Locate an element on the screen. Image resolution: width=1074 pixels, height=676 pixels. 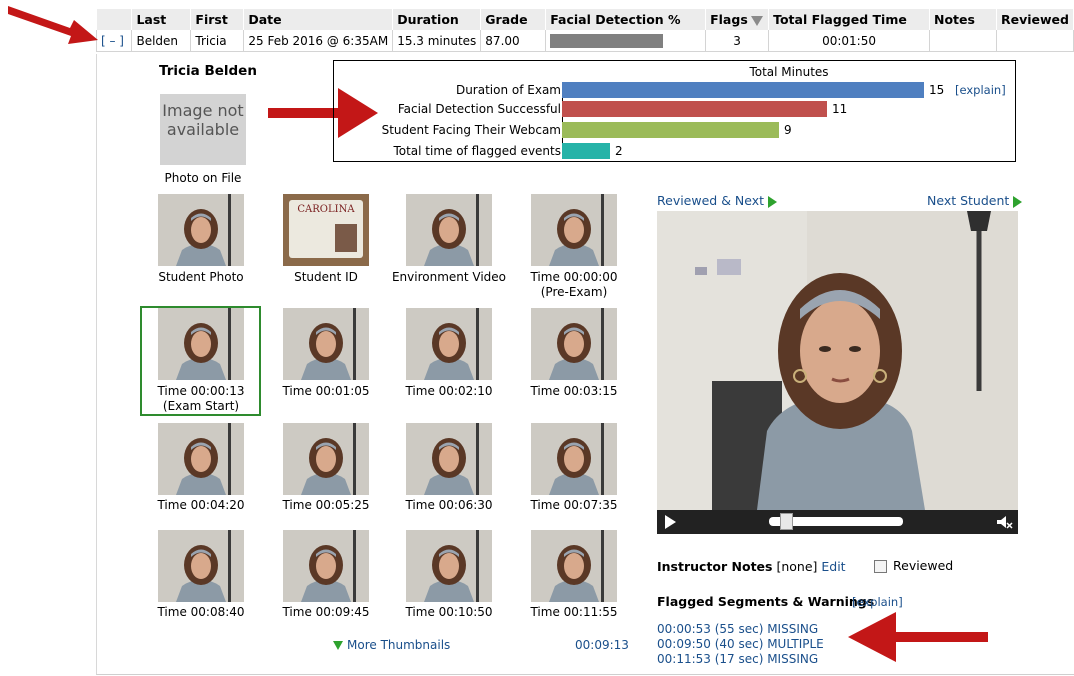
flagged-explain-link: [explain] is located at coordinates (877, 602).